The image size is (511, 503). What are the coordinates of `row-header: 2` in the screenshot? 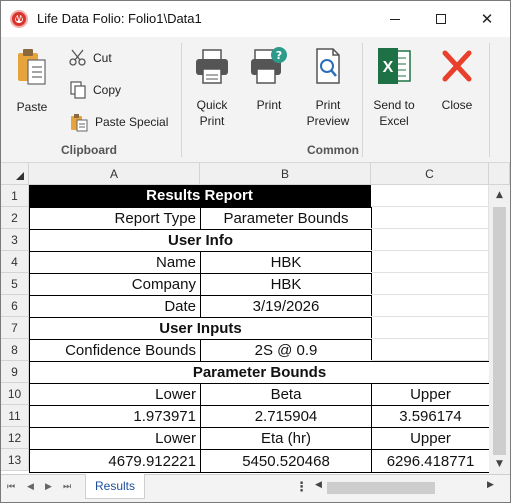 It's located at (15, 218).